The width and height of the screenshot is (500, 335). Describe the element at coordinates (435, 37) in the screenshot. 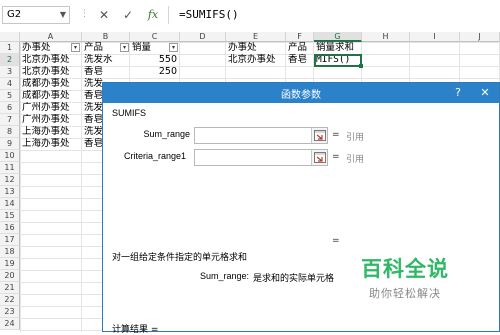

I see `column-header-i: I` at that location.